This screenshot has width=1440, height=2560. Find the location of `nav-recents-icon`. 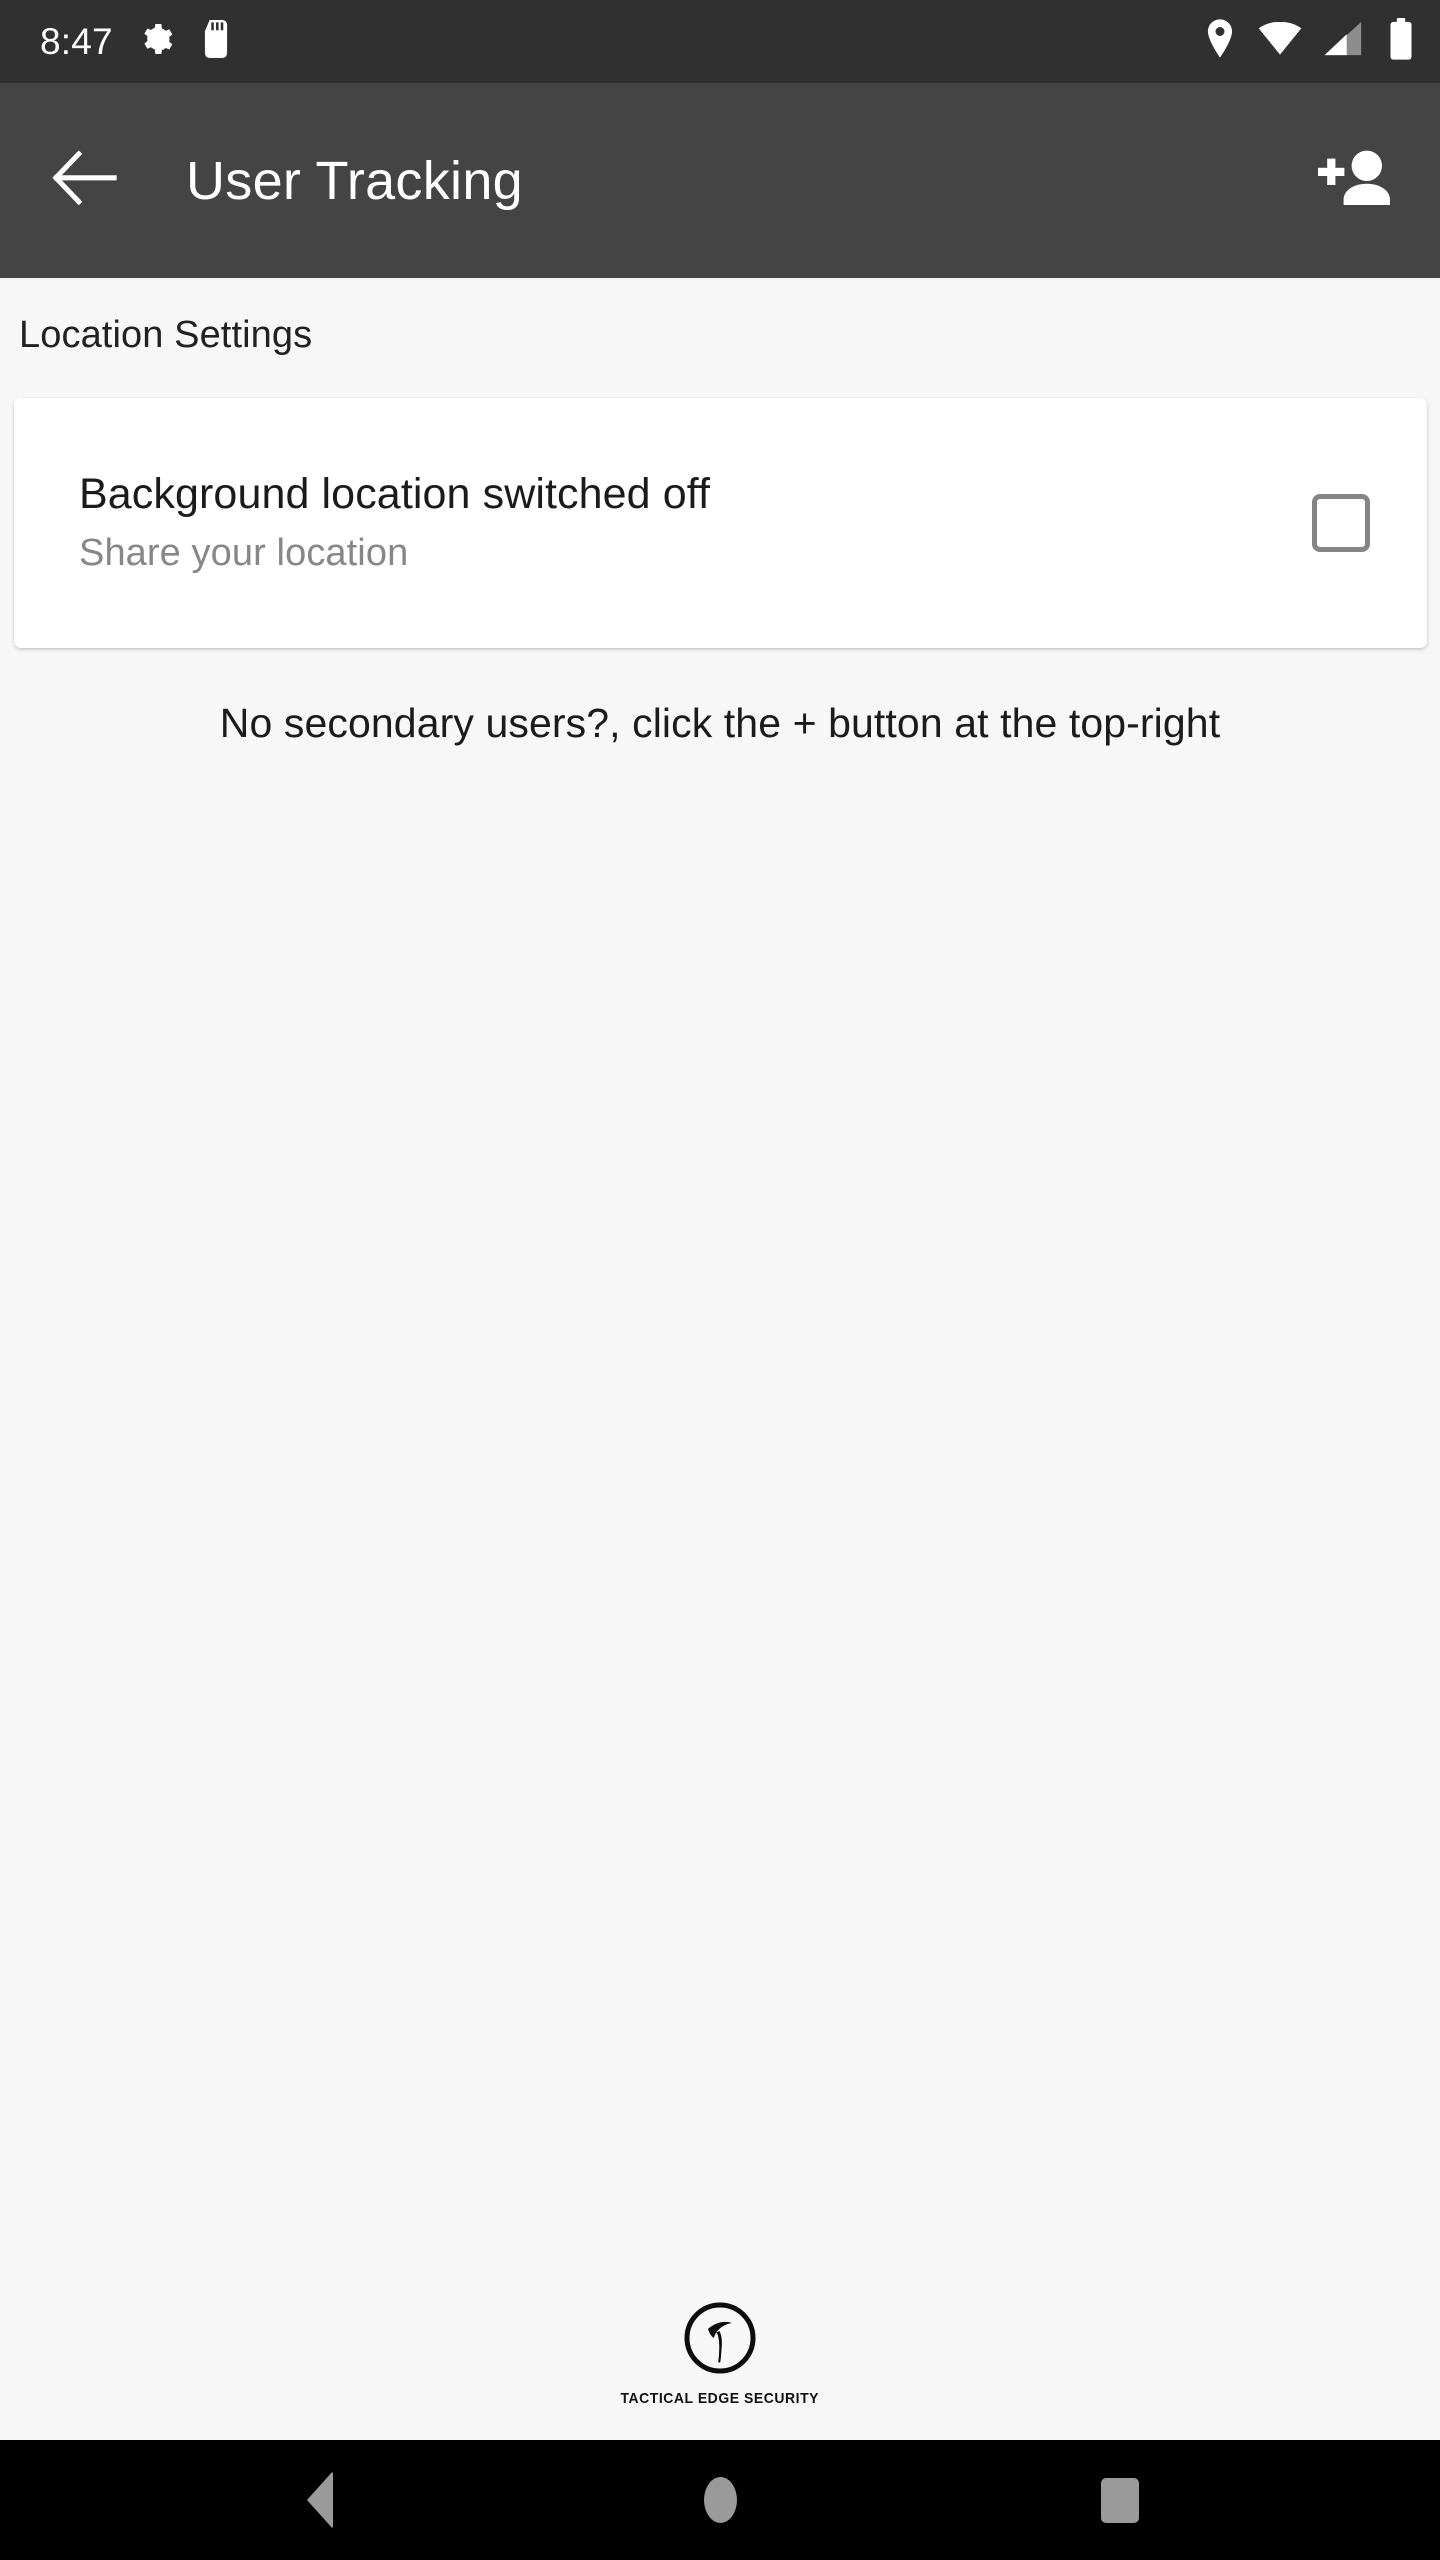

nav-recents-icon is located at coordinates (1120, 2500).